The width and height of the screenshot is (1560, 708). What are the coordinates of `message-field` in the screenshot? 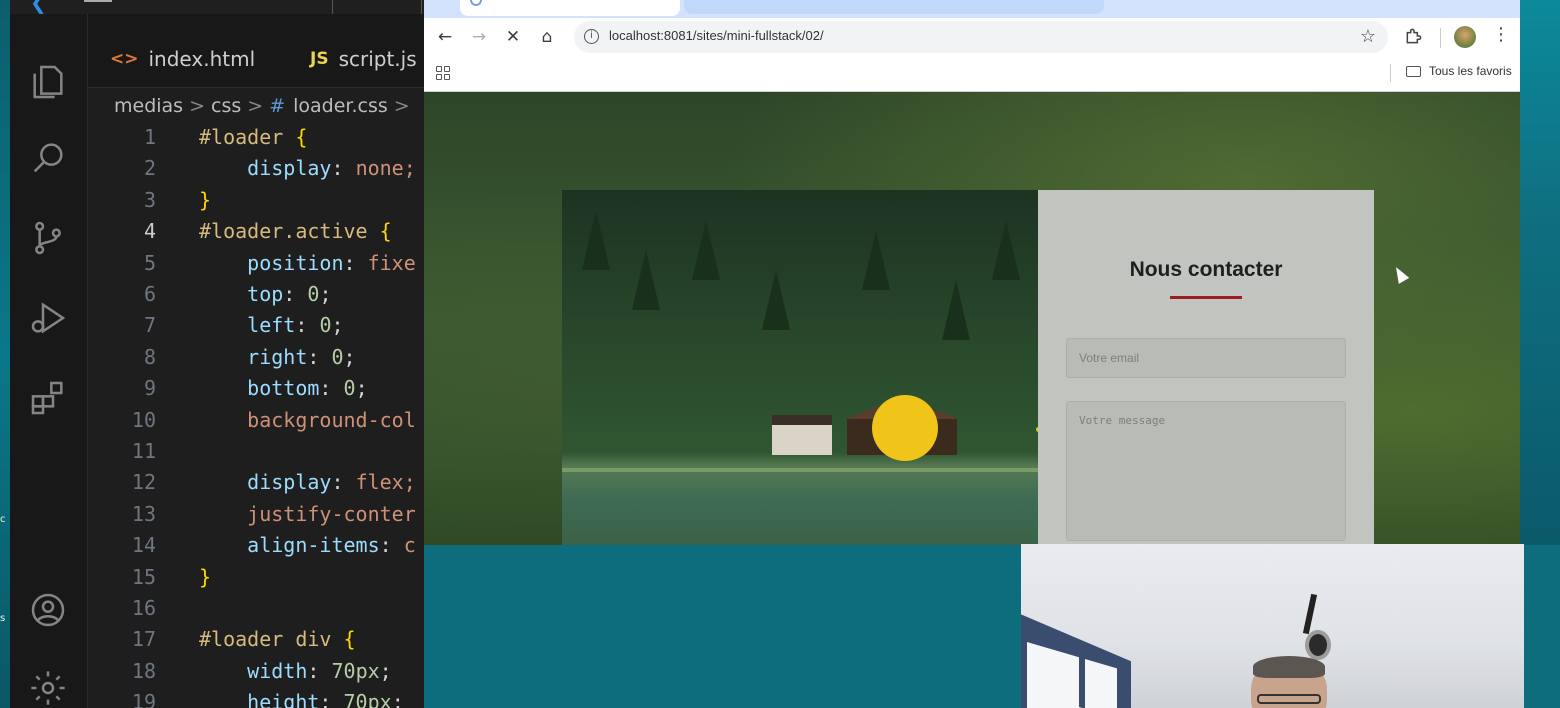 It's located at (1206, 471).